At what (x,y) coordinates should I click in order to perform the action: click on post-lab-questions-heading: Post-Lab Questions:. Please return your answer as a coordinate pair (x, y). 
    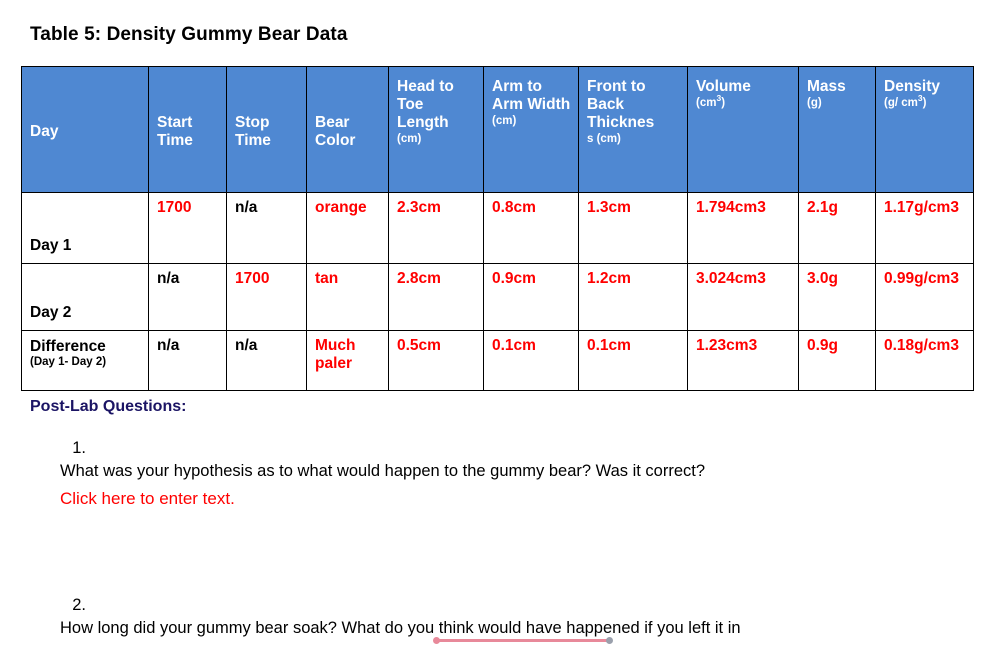
    Looking at the image, I should click on (108, 406).